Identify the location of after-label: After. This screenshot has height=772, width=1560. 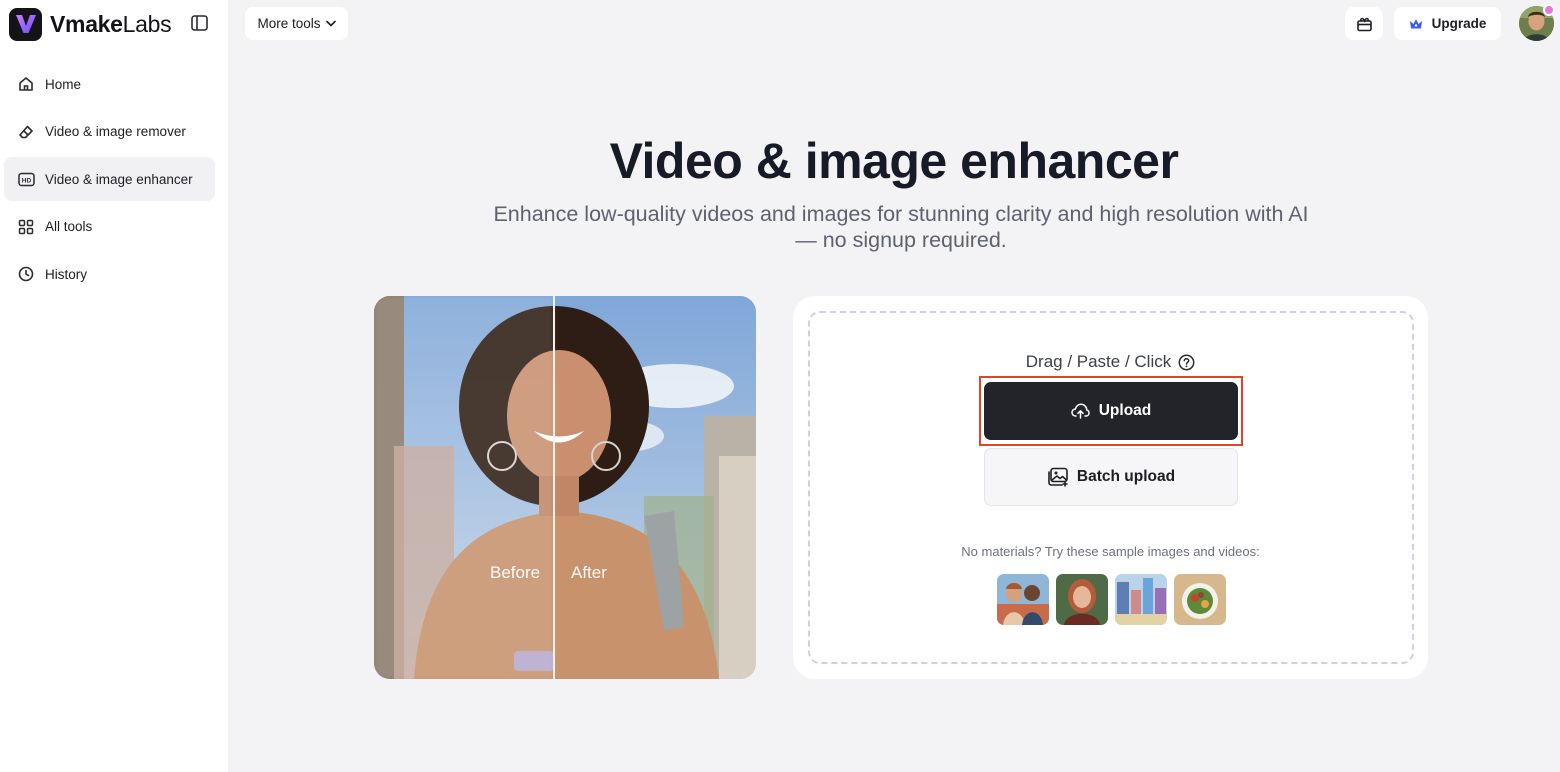
(589, 572).